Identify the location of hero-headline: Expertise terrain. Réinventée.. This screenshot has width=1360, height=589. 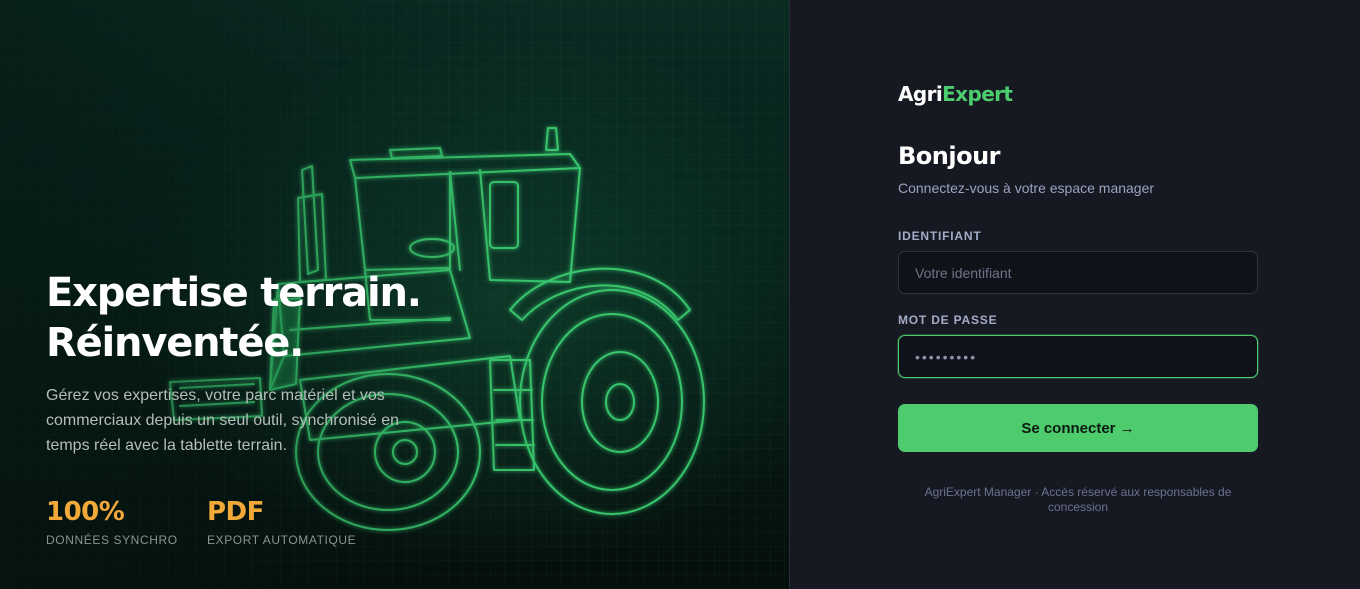
(234, 318).